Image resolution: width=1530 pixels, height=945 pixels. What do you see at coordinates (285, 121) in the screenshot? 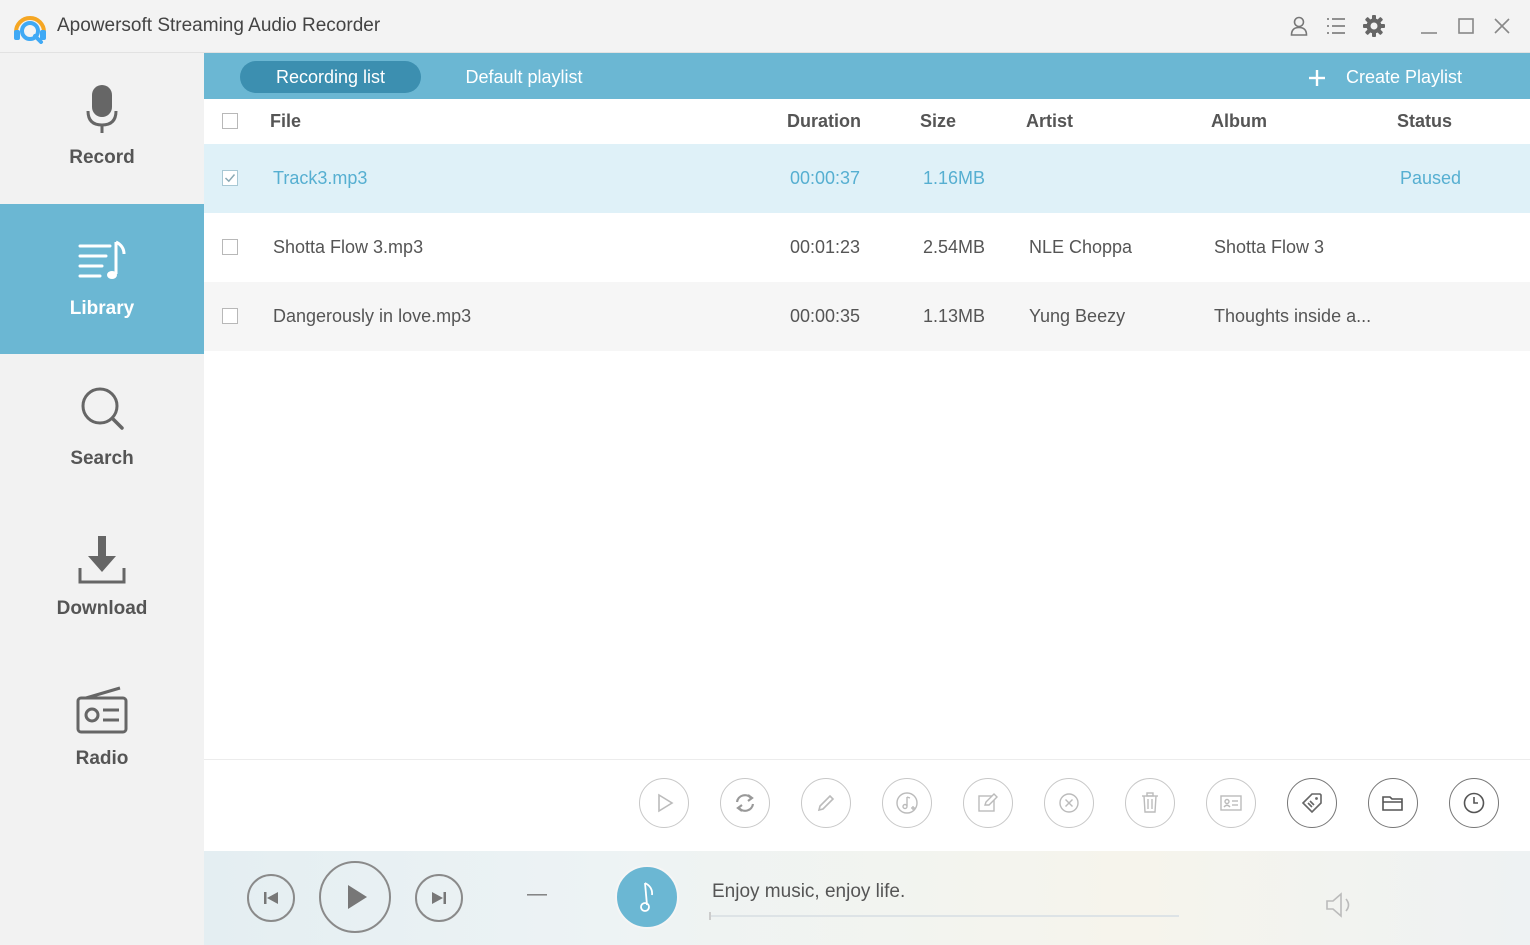
I see `column-header-file: File` at bounding box center [285, 121].